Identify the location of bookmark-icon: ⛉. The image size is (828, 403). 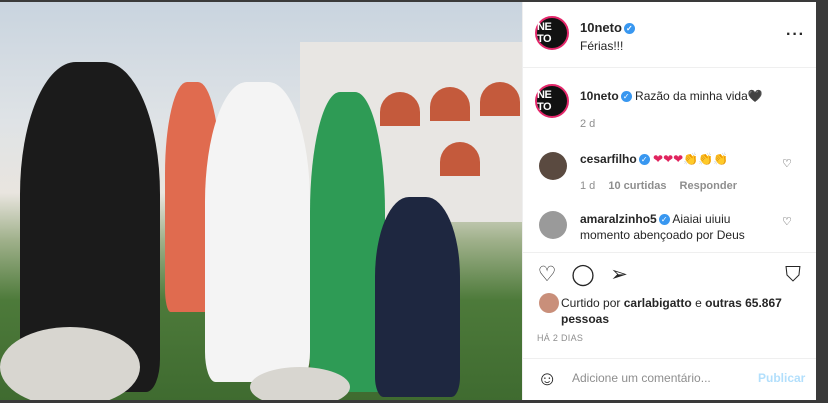
(793, 275).